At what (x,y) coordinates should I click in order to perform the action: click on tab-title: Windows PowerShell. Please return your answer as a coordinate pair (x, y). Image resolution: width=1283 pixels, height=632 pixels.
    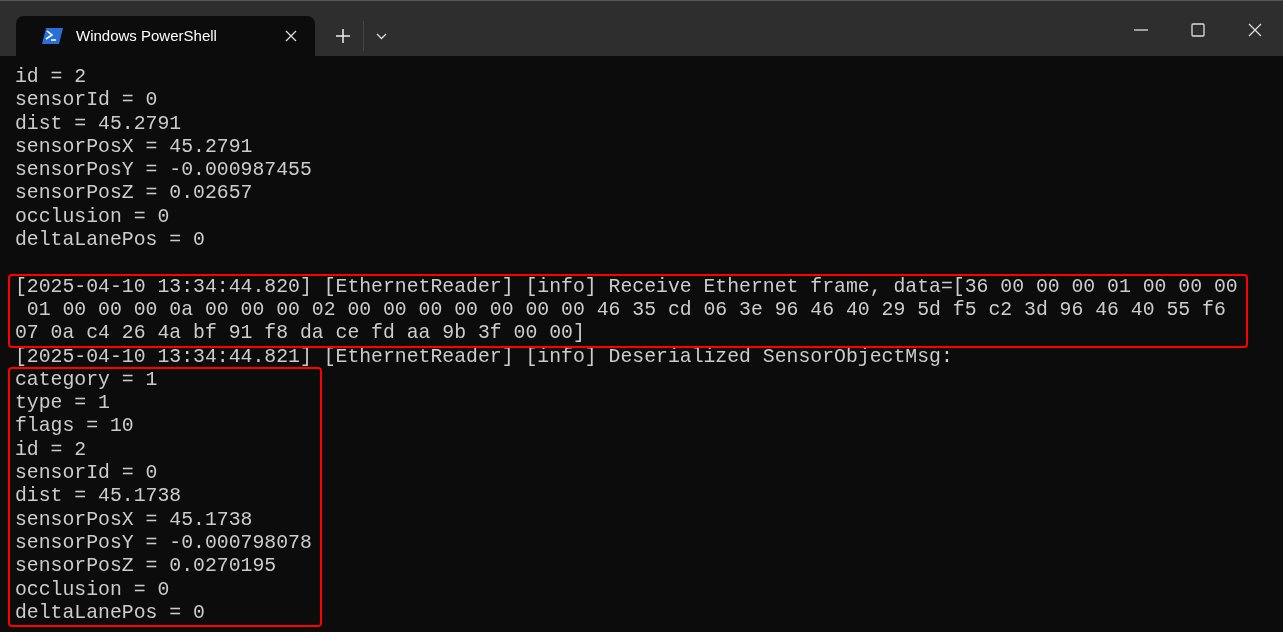
    Looking at the image, I should click on (146, 35).